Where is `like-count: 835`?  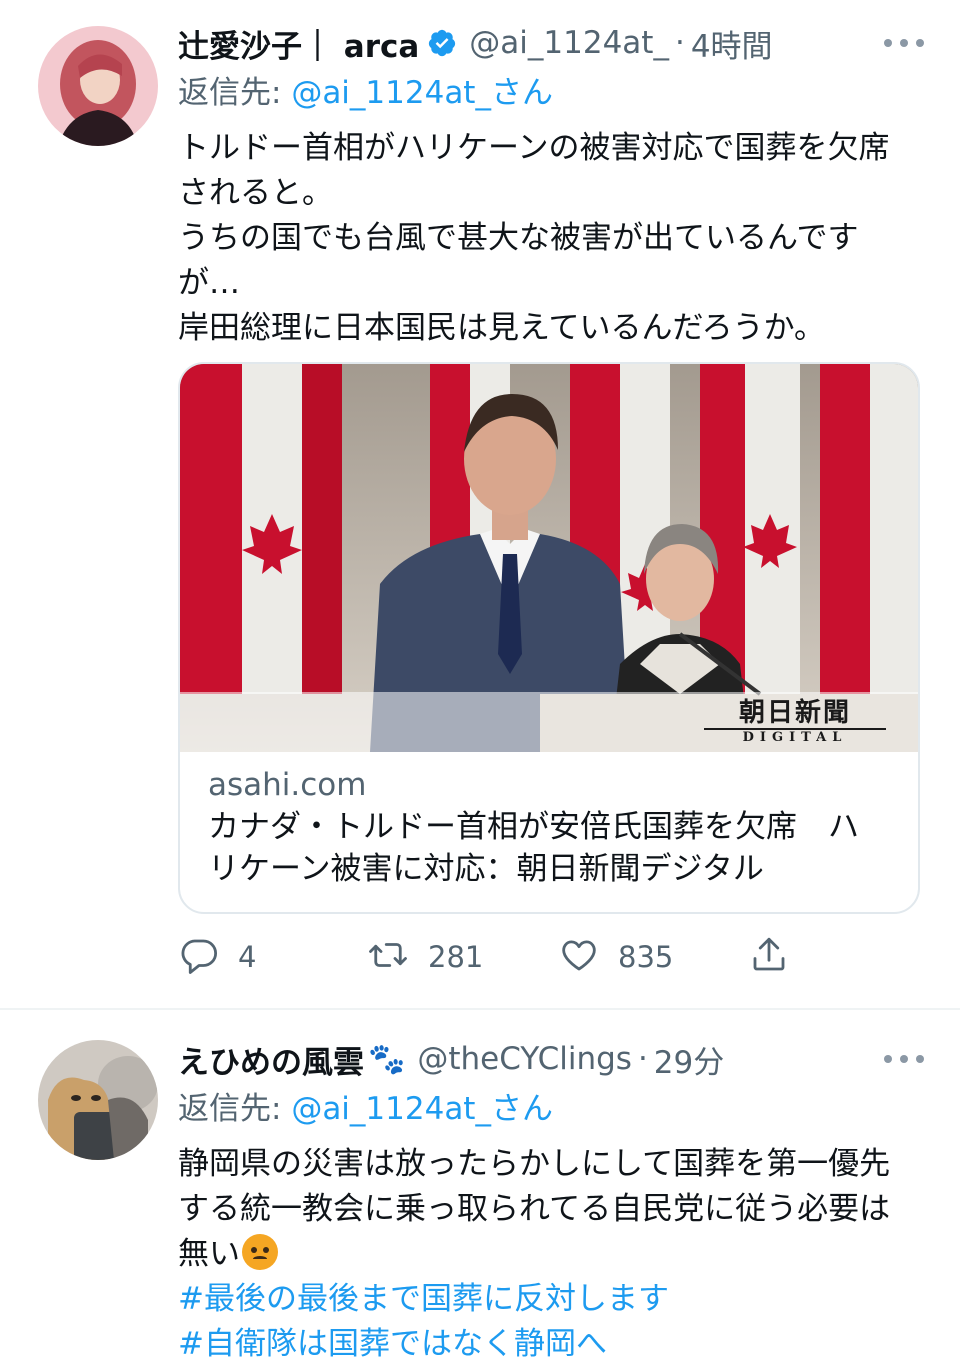
like-count: 835 is located at coordinates (646, 957).